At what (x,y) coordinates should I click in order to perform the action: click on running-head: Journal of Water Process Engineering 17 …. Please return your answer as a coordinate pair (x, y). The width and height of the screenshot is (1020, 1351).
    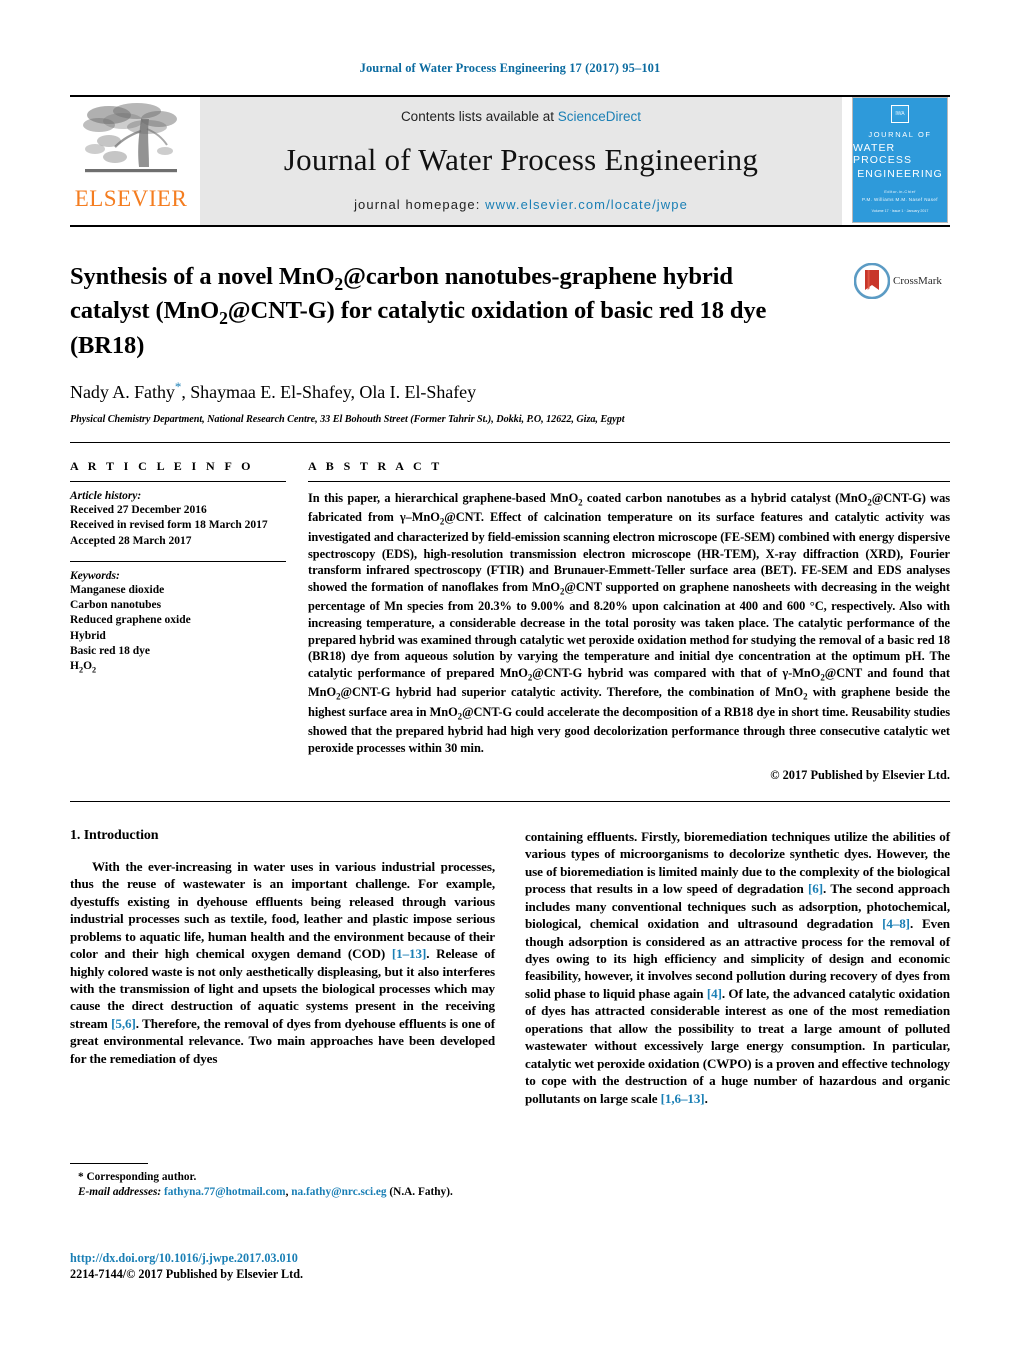
    Looking at the image, I should click on (510, 68).